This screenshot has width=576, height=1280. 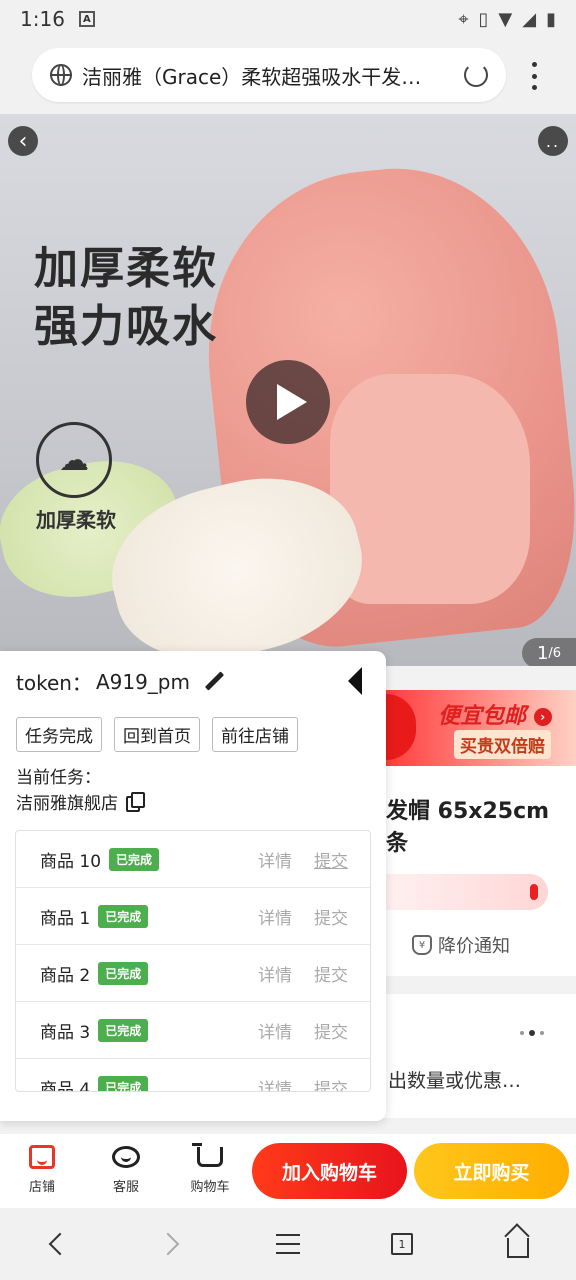 I want to click on list-item: 商品 1 已完成 详情 提交, so click(x=193, y=916).